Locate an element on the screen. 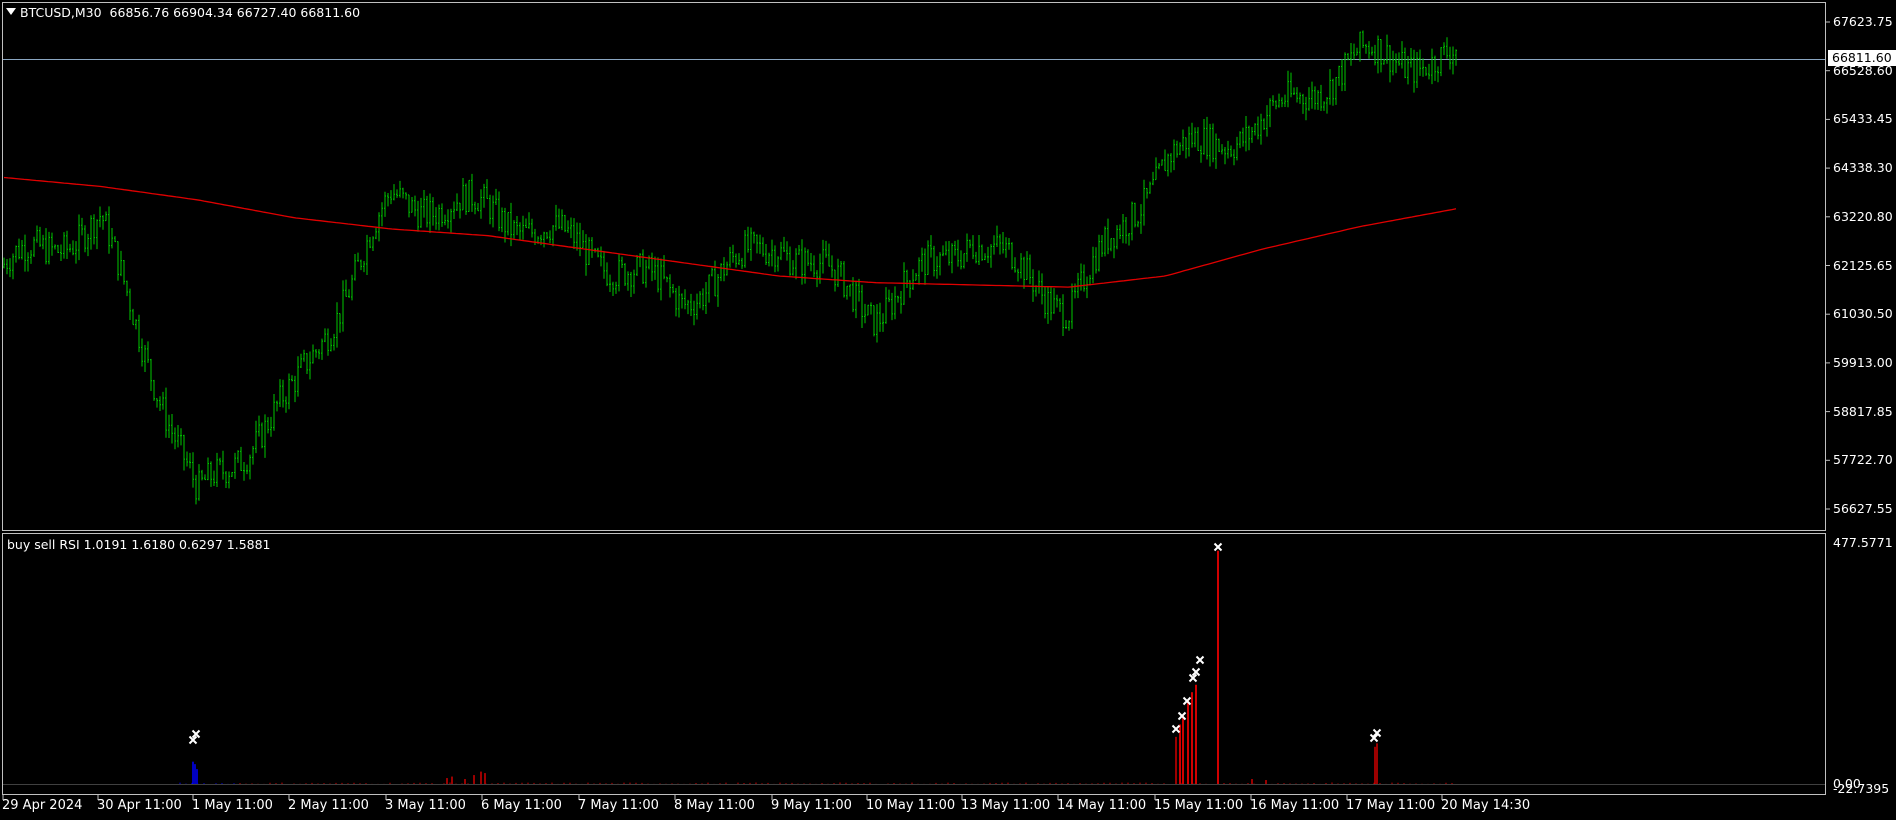 This screenshot has height=820, width=1896. signal-marker-icon is located at coordinates (1176, 729).